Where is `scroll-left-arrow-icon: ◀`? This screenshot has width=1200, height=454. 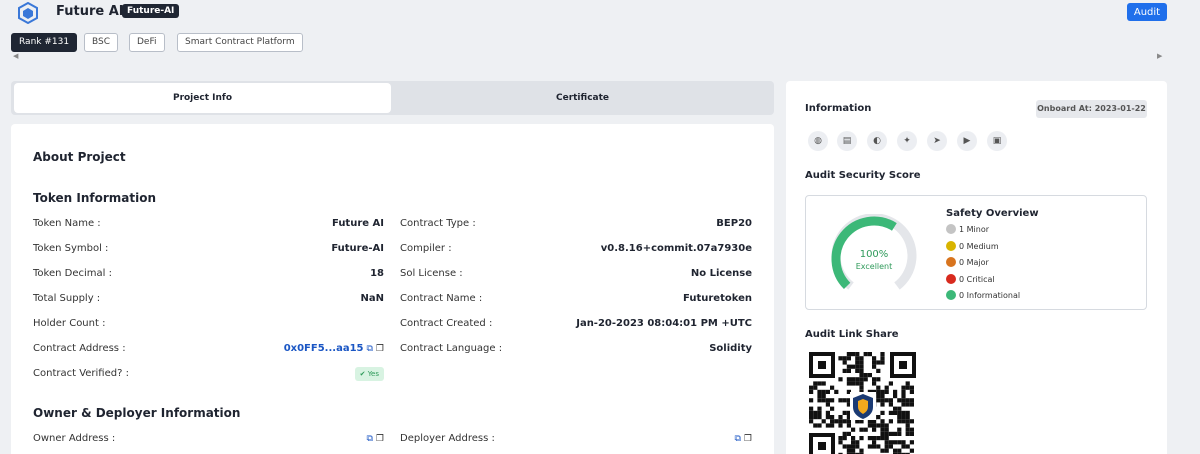
scroll-left-arrow-icon: ◀ is located at coordinates (15, 56).